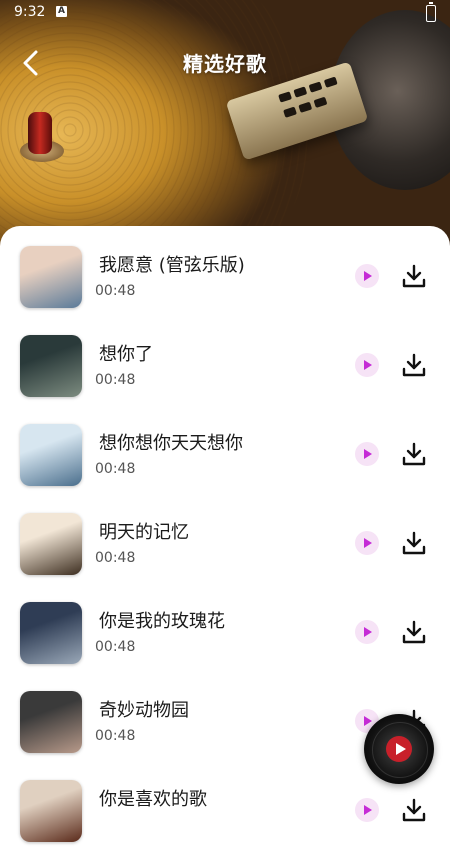 The height and width of the screenshot is (849, 450). I want to click on song-title: 想你了, so click(126, 354).